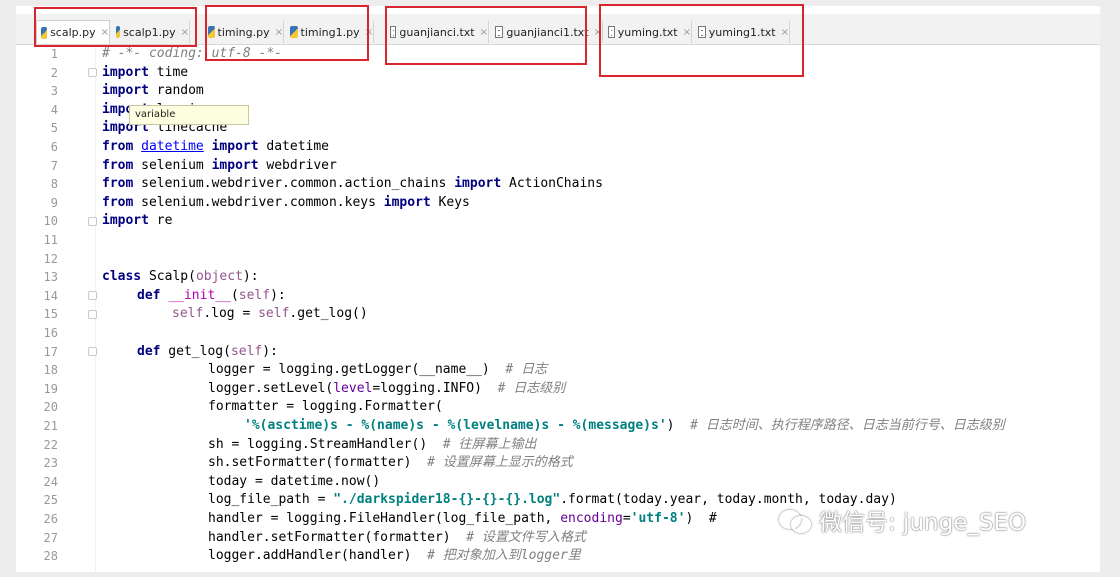  I want to click on code-text: logger.addHandler(handler), so click(318, 556).